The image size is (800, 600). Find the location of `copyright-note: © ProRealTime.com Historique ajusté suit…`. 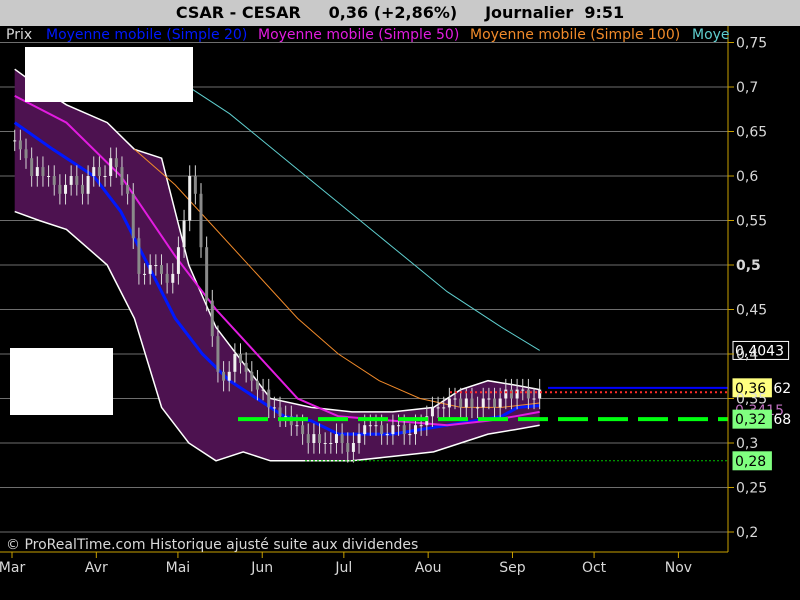

copyright-note: © ProRealTime.com Historique ajusté suit… is located at coordinates (212, 545).